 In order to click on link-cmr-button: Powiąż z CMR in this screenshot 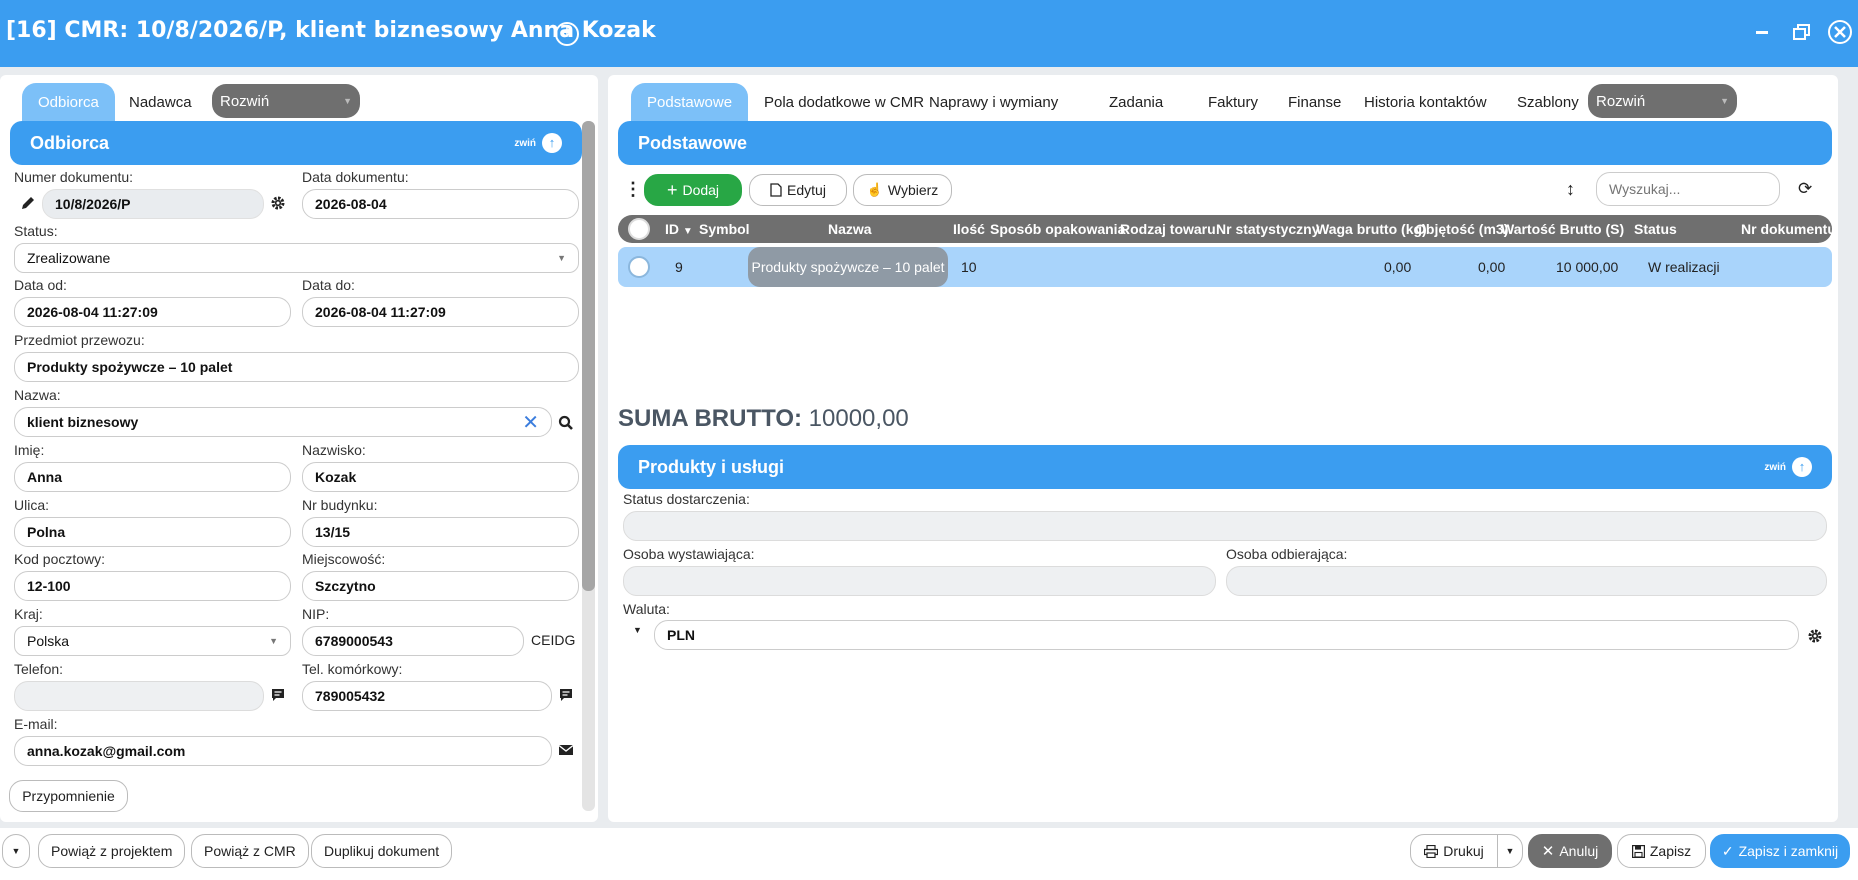, I will do `click(250, 851)`.